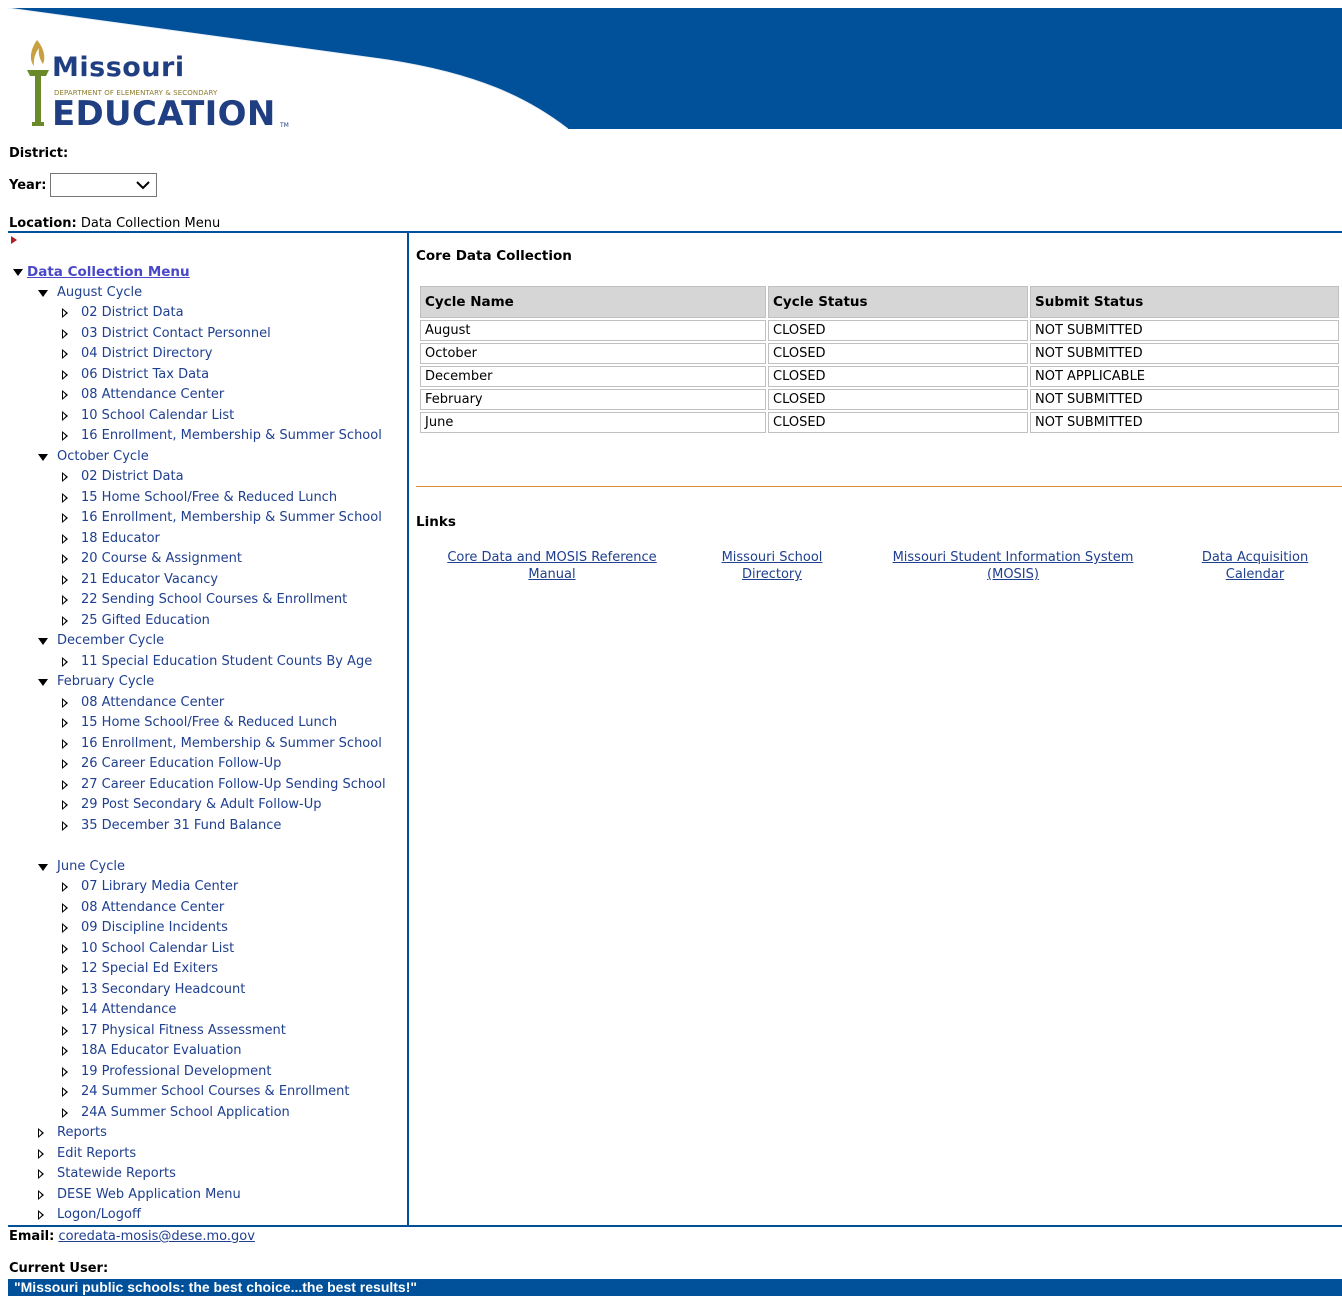  Describe the element at coordinates (208, 990) in the screenshot. I see `tree-item: 13 Secondary Headcount` at that location.